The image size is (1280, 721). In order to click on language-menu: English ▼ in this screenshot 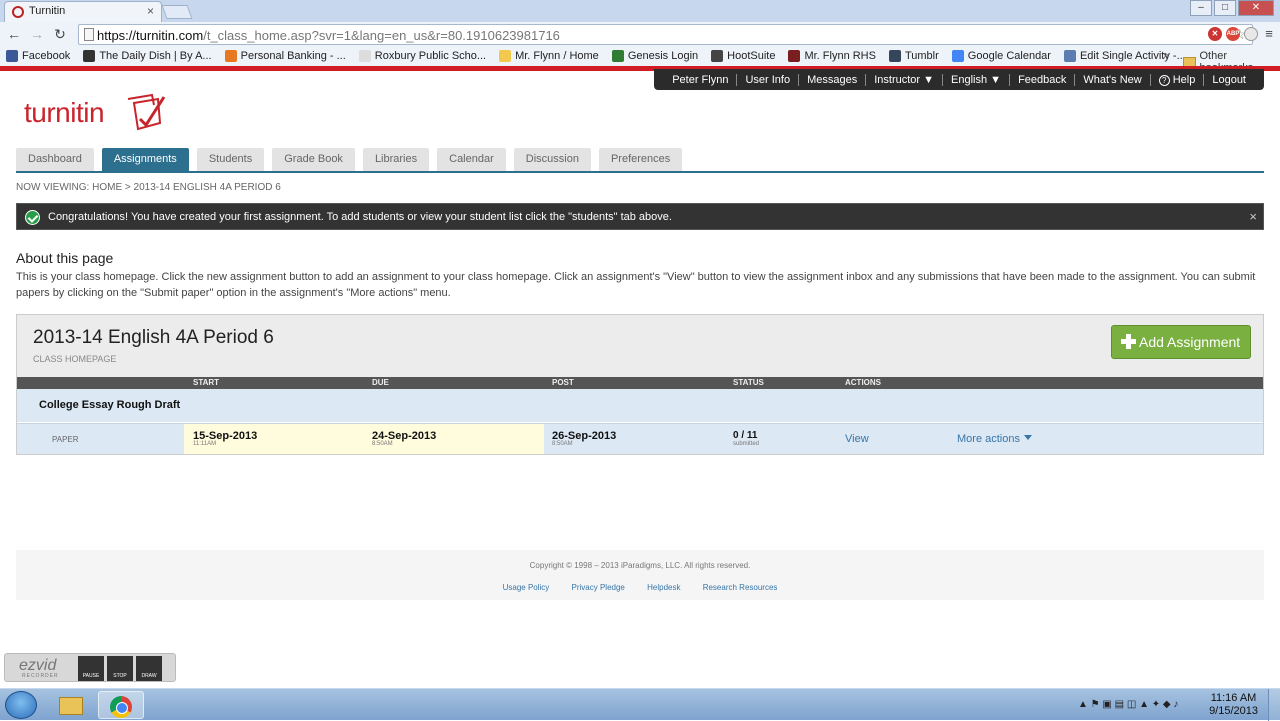, I will do `click(976, 80)`.